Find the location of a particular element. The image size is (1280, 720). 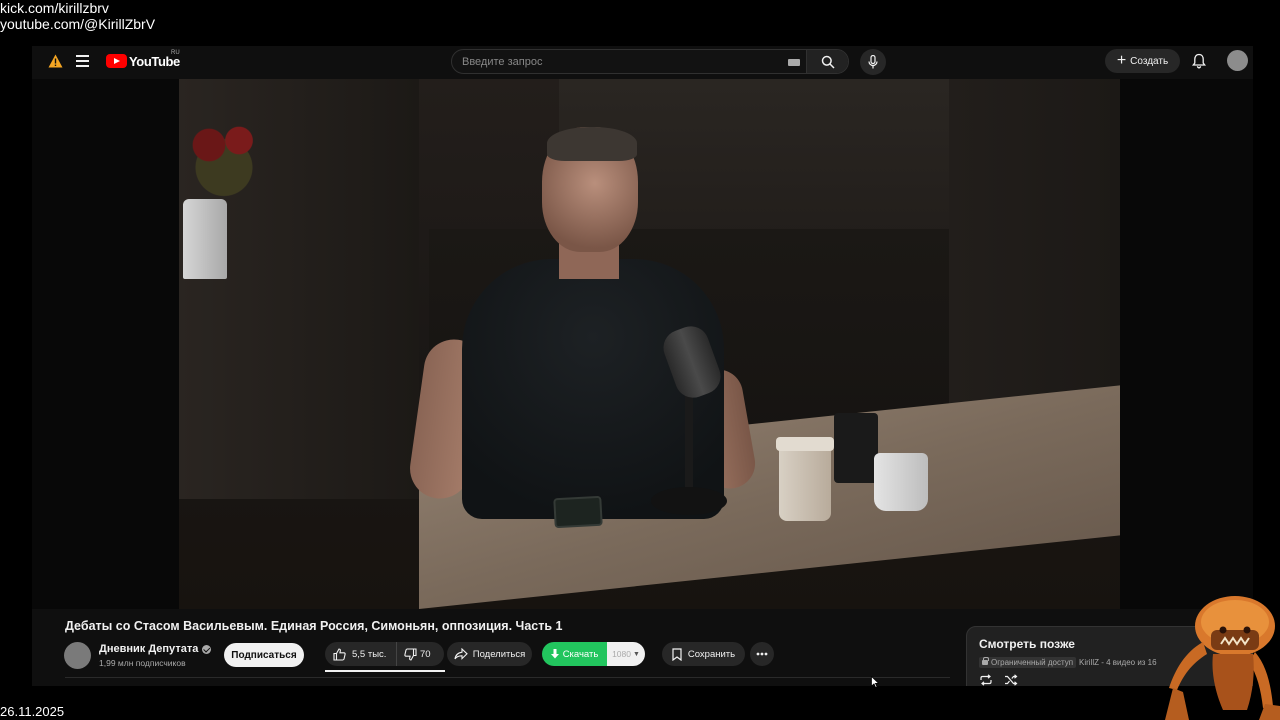

hamburger-menu-icon is located at coordinates (82, 61).